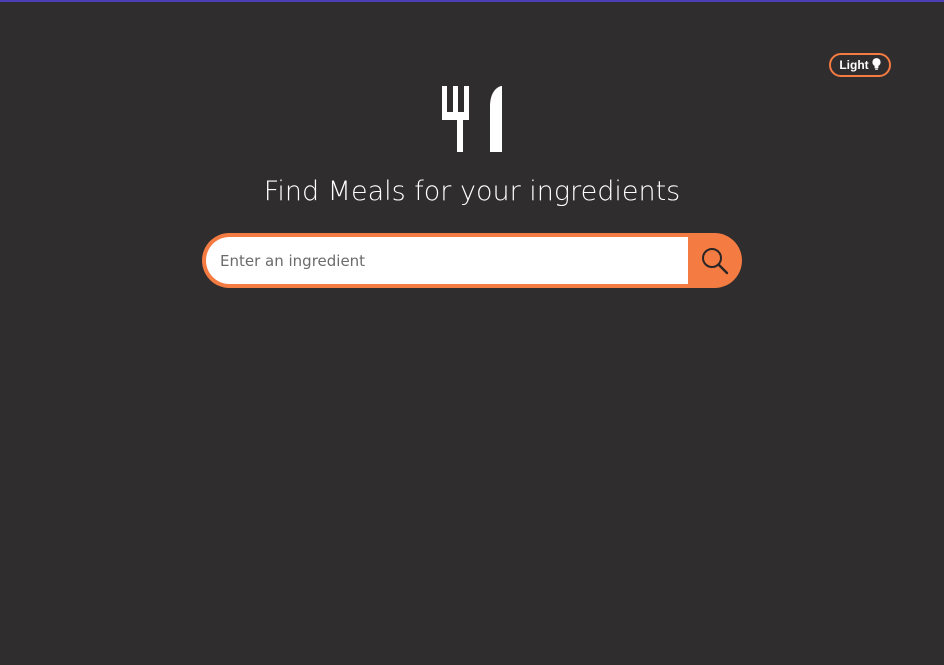 The image size is (944, 665). Describe the element at coordinates (472, 119) in the screenshot. I see `fork-knife-icon` at that location.